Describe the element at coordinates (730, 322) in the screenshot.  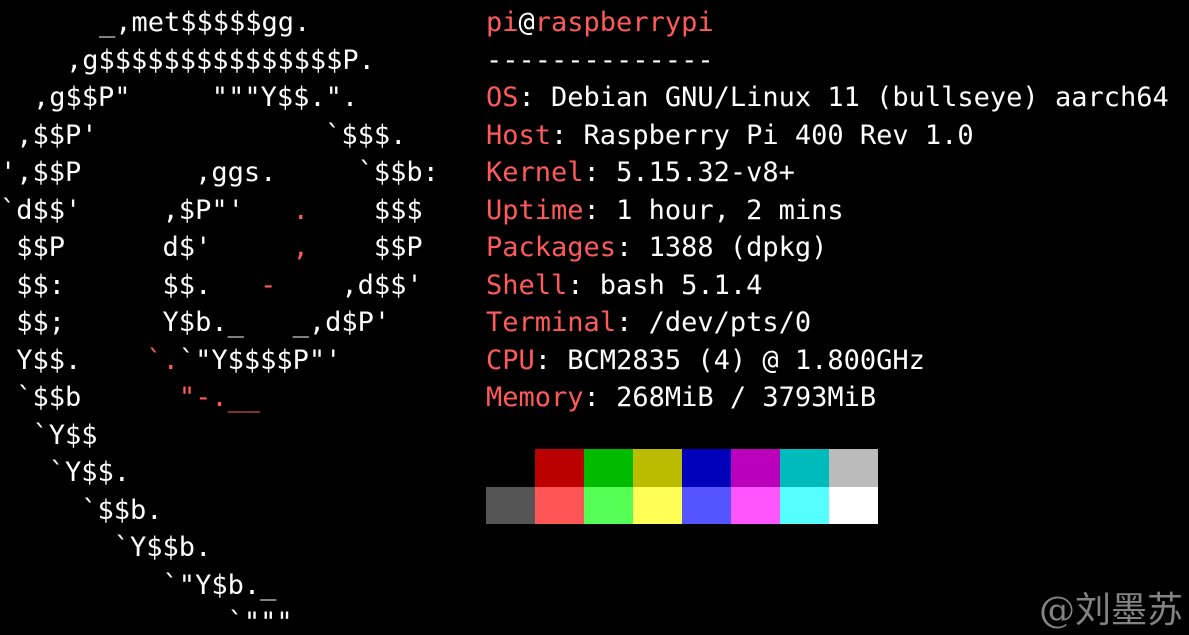
I see `field-value: /dev/pts/0` at that location.